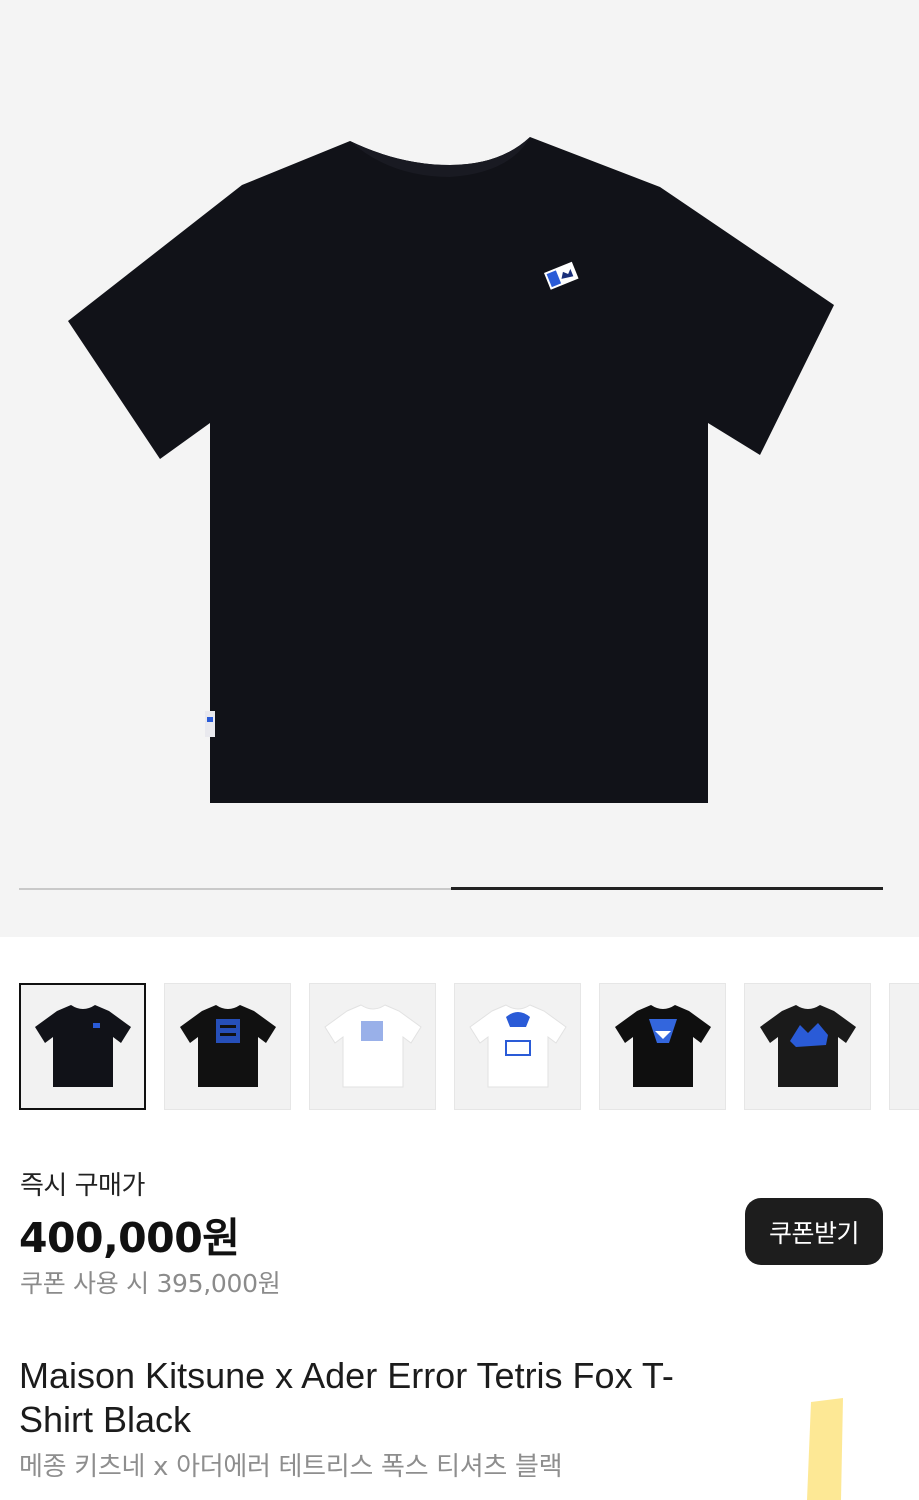  I want to click on thumbnail-strip, so click(459, 1047).